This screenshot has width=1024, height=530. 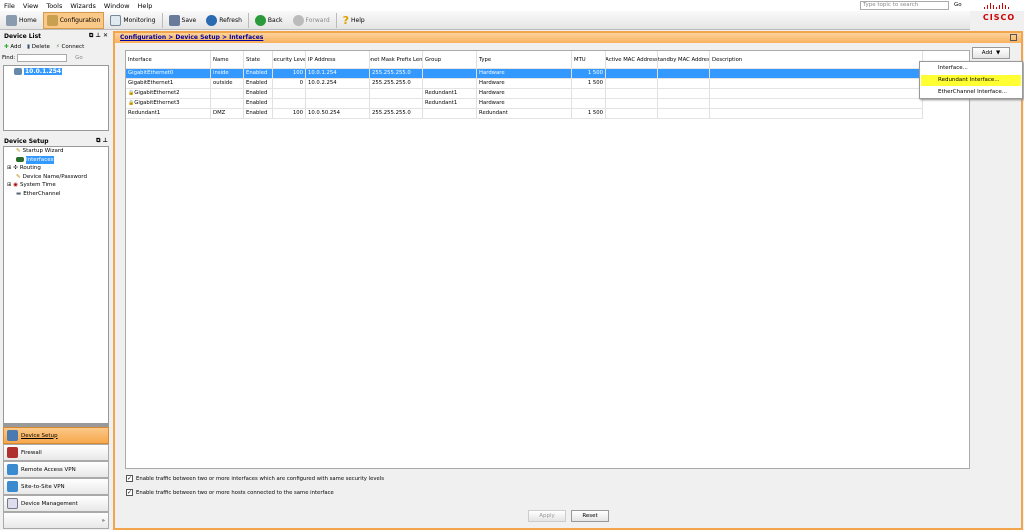 I want to click on caret-down-icon: ▼, so click(x=998, y=53).